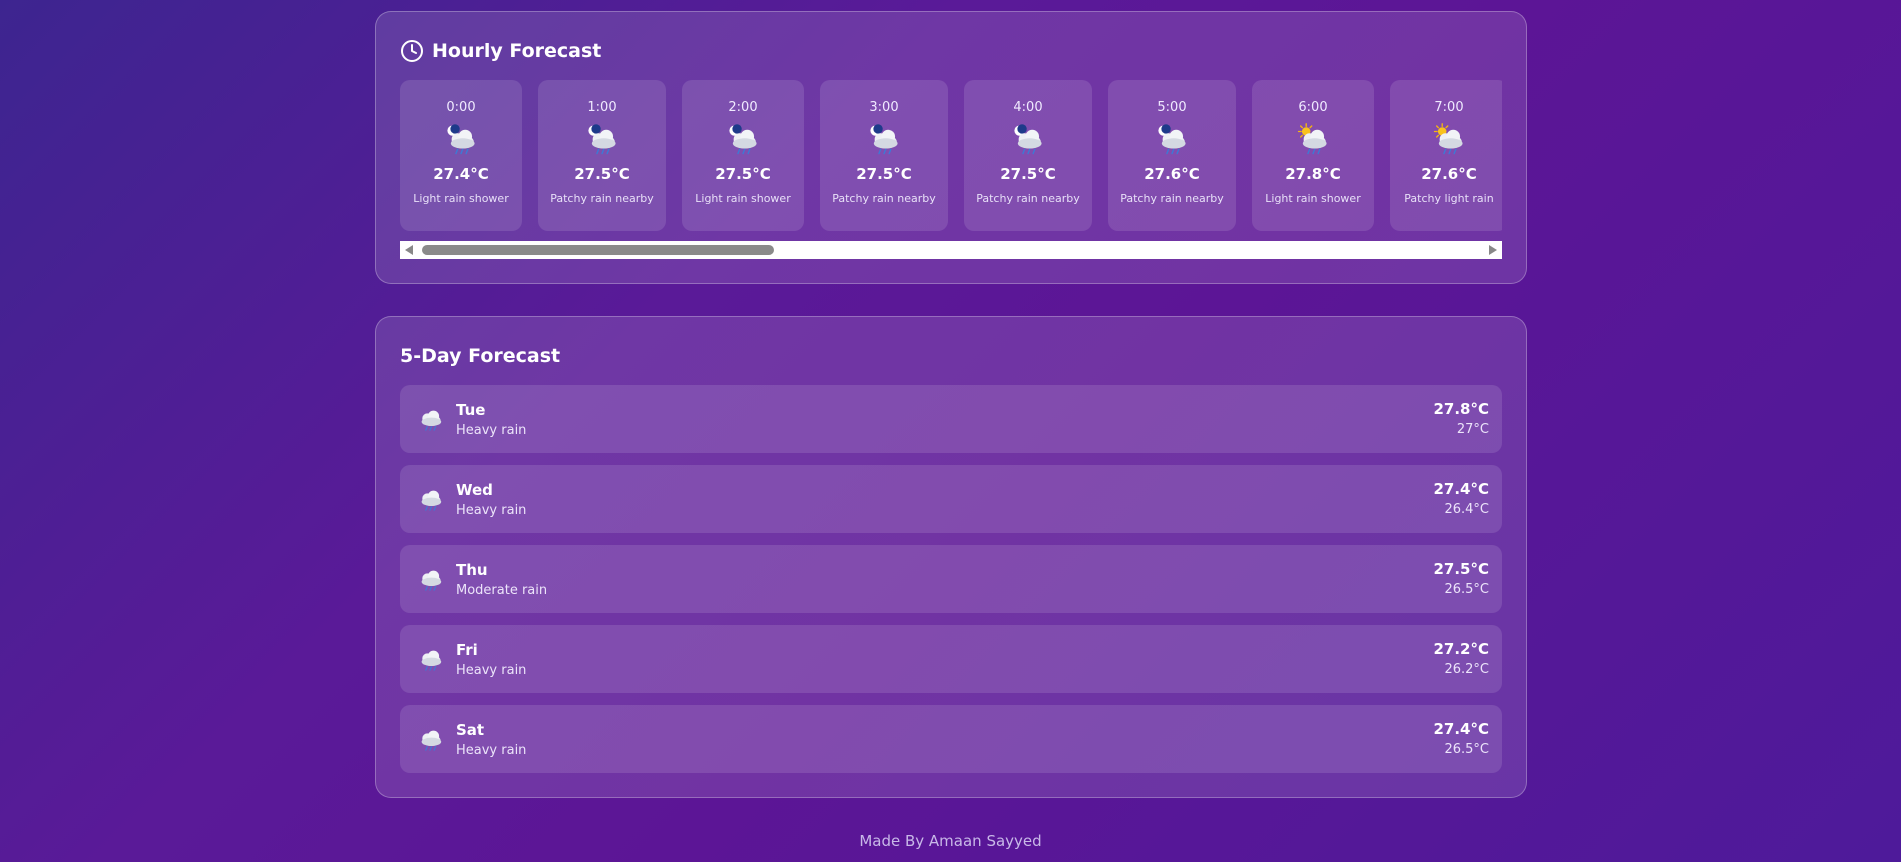 Image resolution: width=1901 pixels, height=862 pixels. I want to click on hourly-time: 2:00, so click(743, 107).